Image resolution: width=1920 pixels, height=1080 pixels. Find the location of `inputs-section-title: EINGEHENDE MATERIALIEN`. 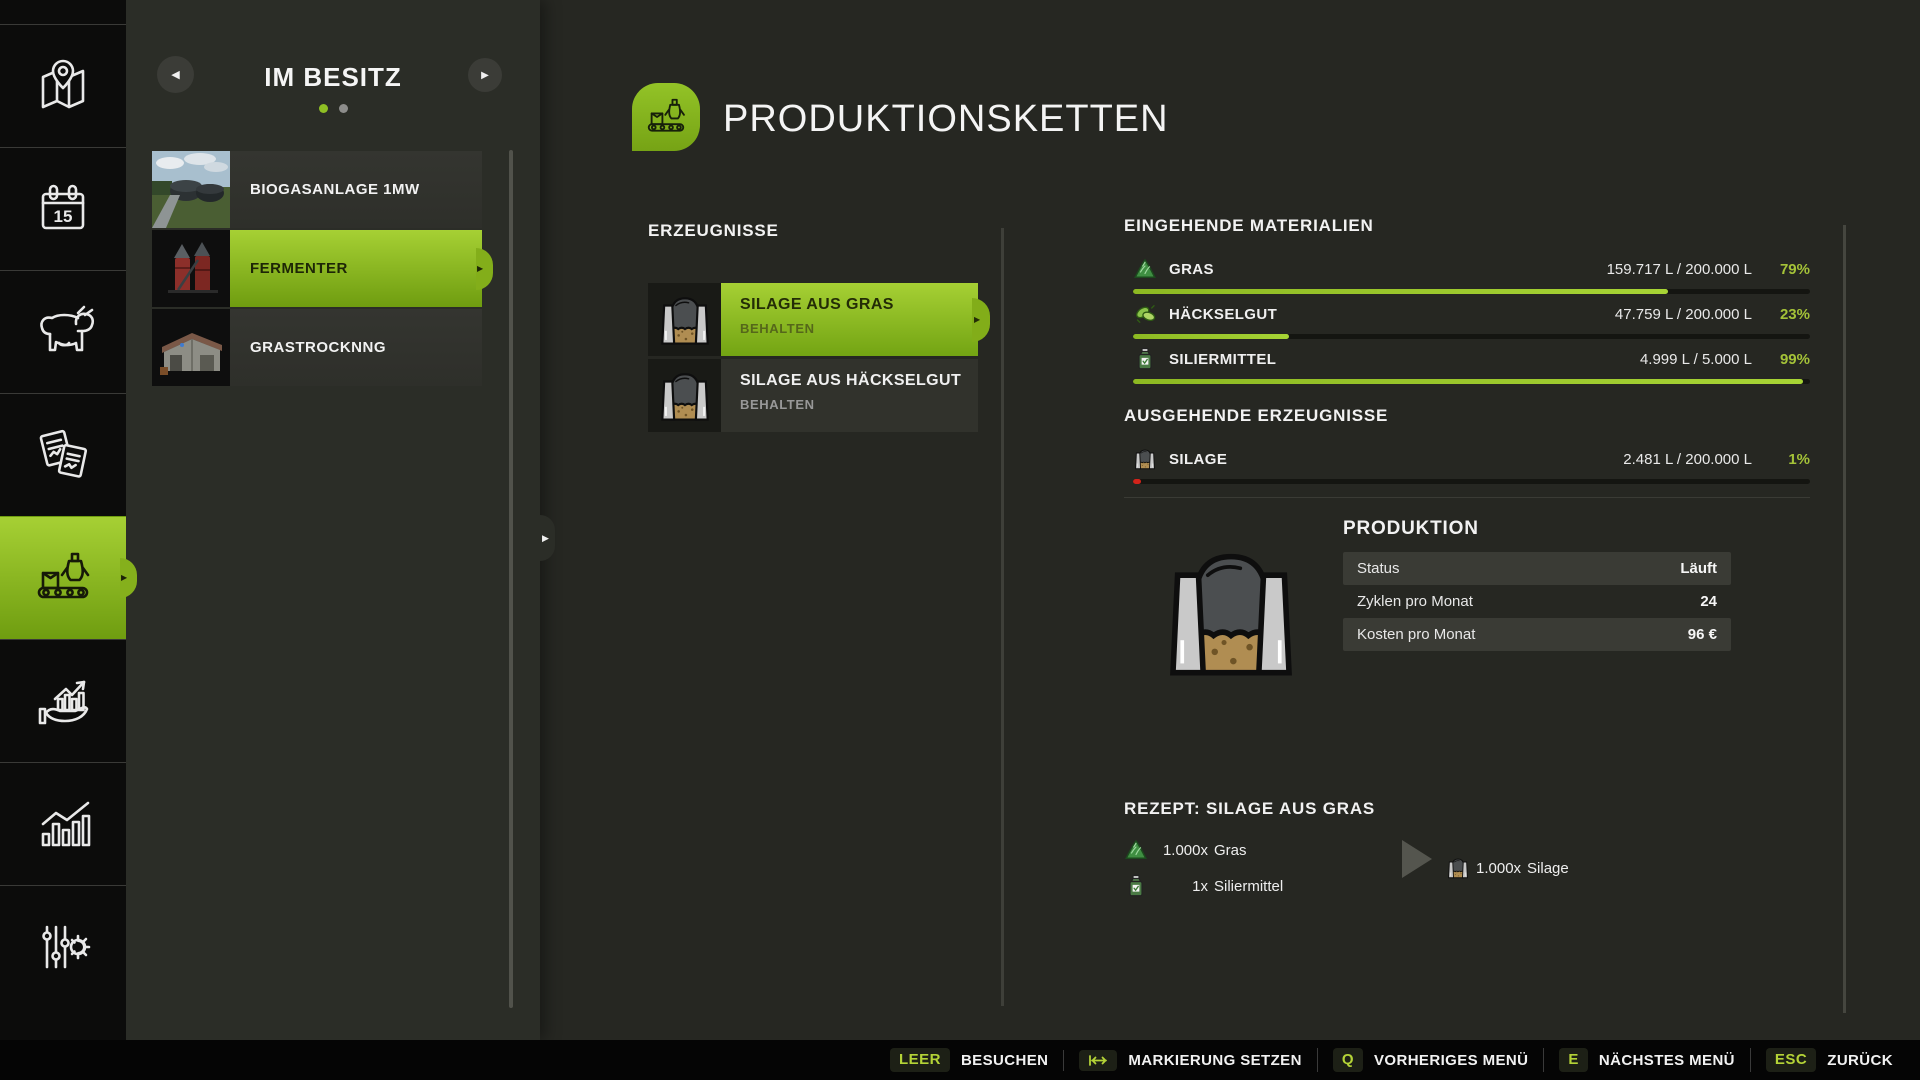

inputs-section-title: EINGEHENDE MATERIALIEN is located at coordinates (1249, 225).